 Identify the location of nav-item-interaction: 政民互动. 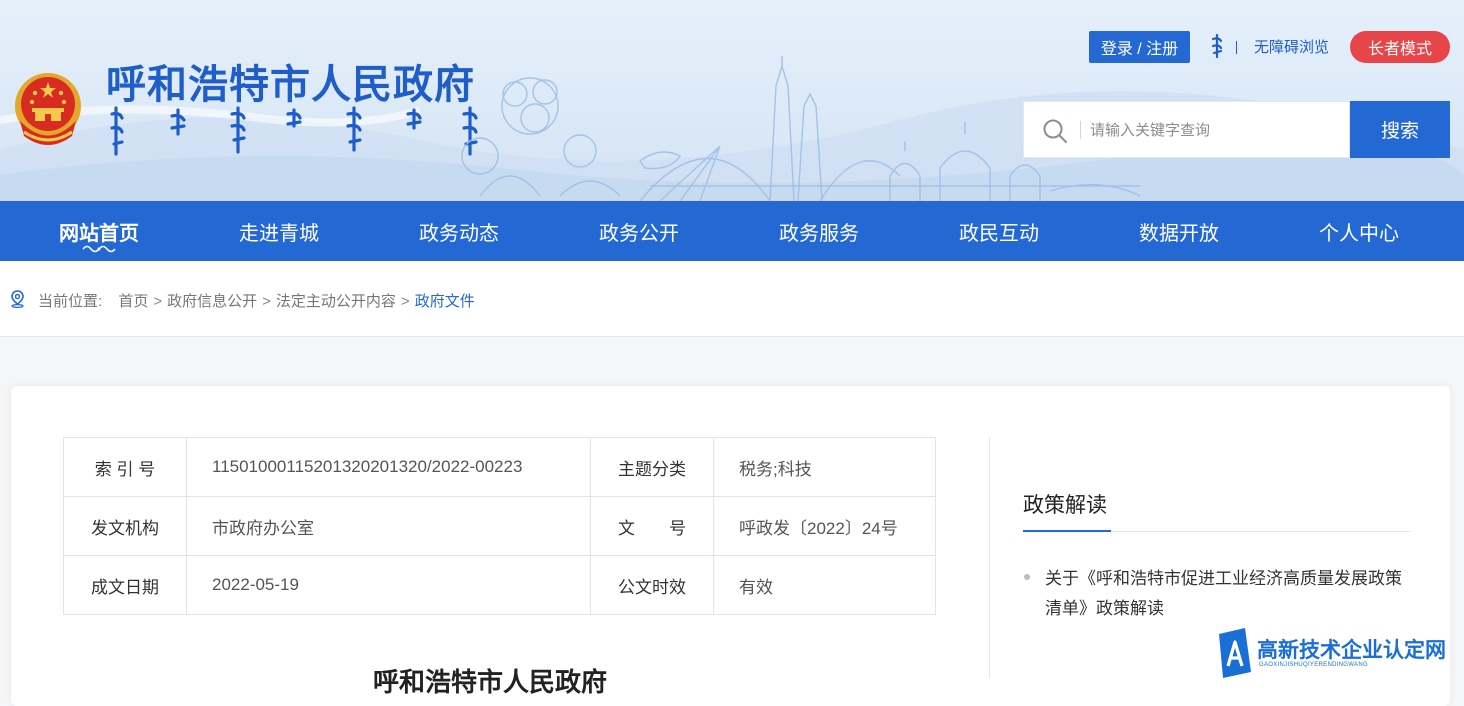
(999, 231).